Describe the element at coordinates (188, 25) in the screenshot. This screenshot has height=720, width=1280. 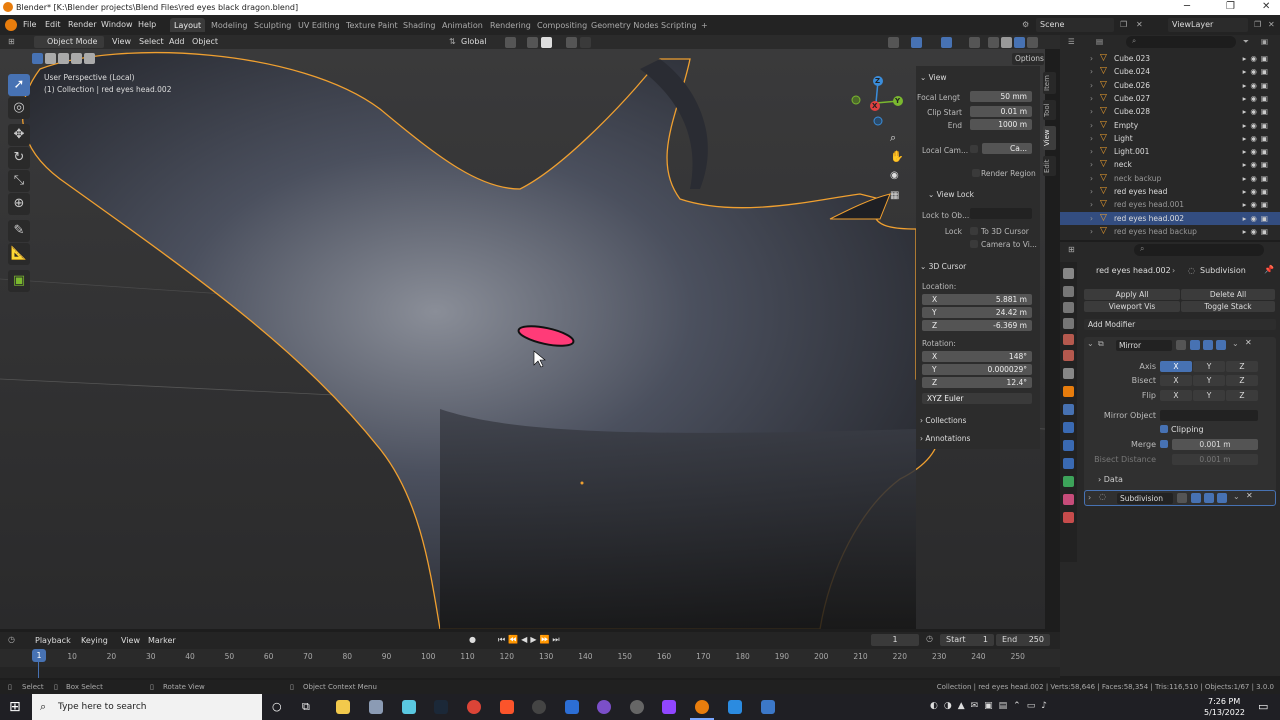
I see `tab-layout: Layout` at that location.